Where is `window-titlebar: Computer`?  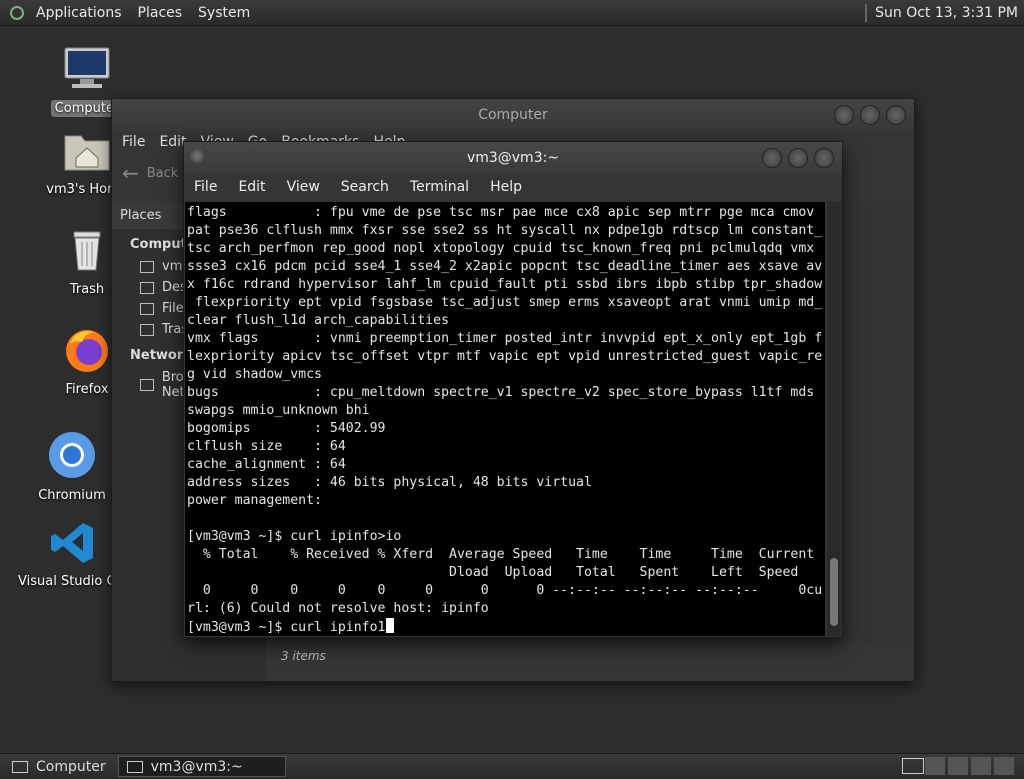
window-titlebar: Computer is located at coordinates (513, 115).